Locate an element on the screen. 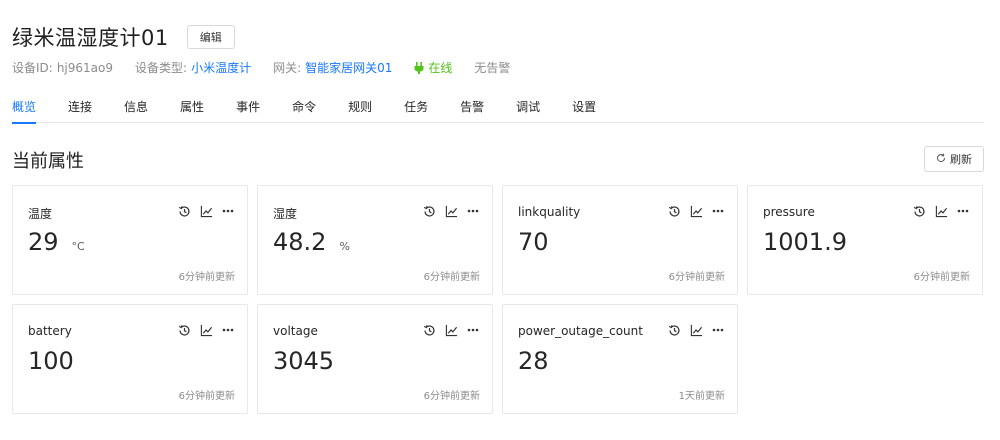  value-number: 70 is located at coordinates (533, 242).